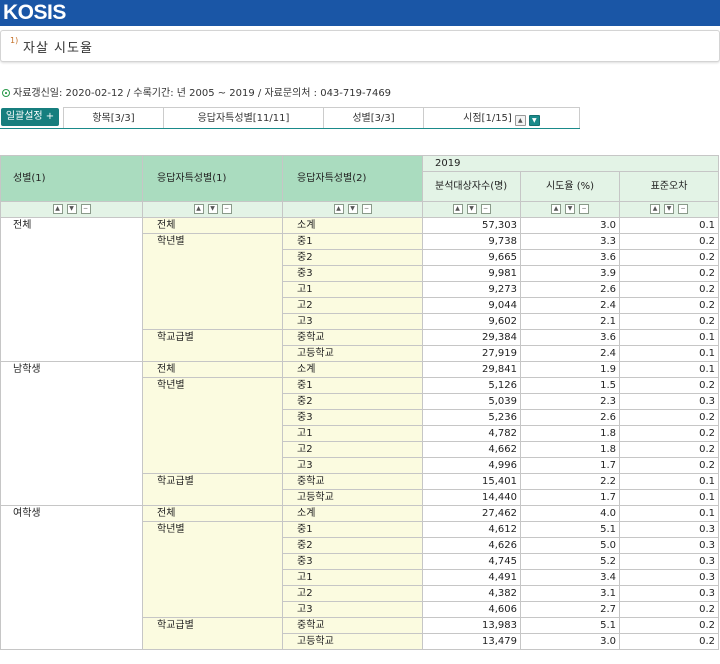  Describe the element at coordinates (570, 273) in the screenshot. I see `cell-attempt-rate: 3.9` at that location.